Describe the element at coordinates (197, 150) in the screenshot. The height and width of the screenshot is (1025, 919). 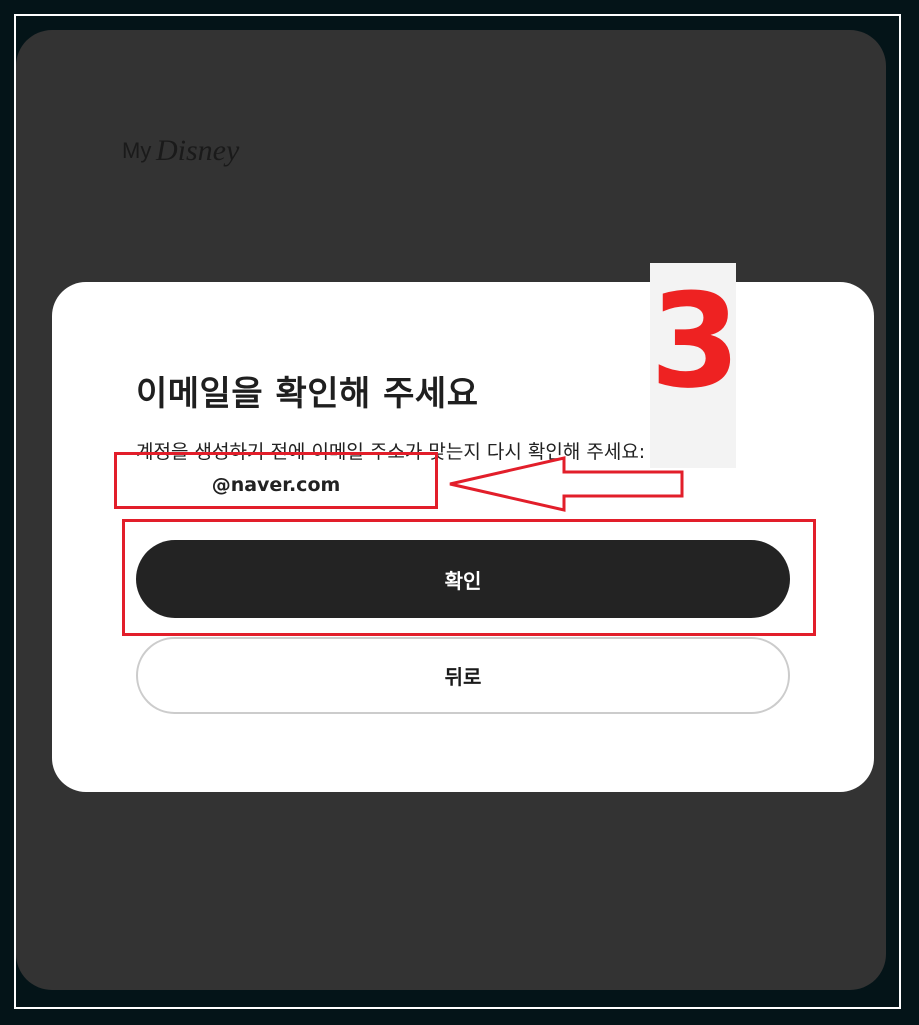
I see `logo-word: Disney` at that location.